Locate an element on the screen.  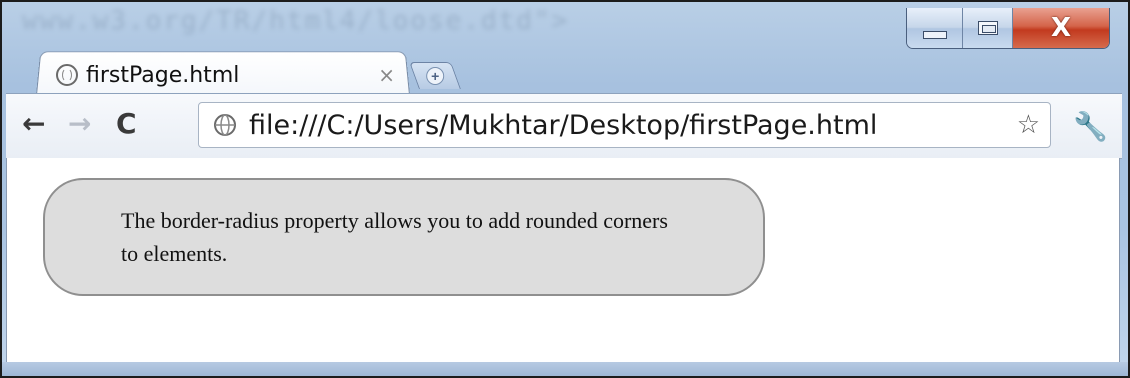
reload-button: C is located at coordinates (126, 124).